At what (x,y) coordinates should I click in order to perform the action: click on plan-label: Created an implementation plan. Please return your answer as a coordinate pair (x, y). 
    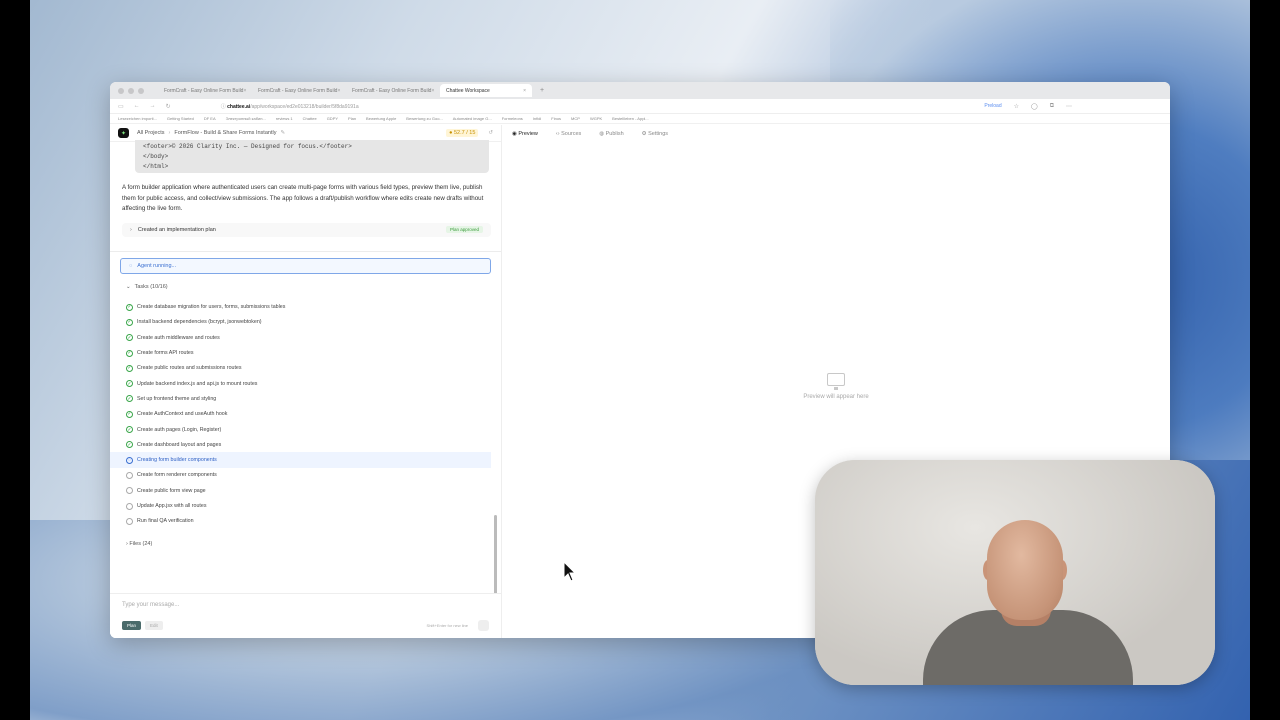
    Looking at the image, I should click on (176, 229).